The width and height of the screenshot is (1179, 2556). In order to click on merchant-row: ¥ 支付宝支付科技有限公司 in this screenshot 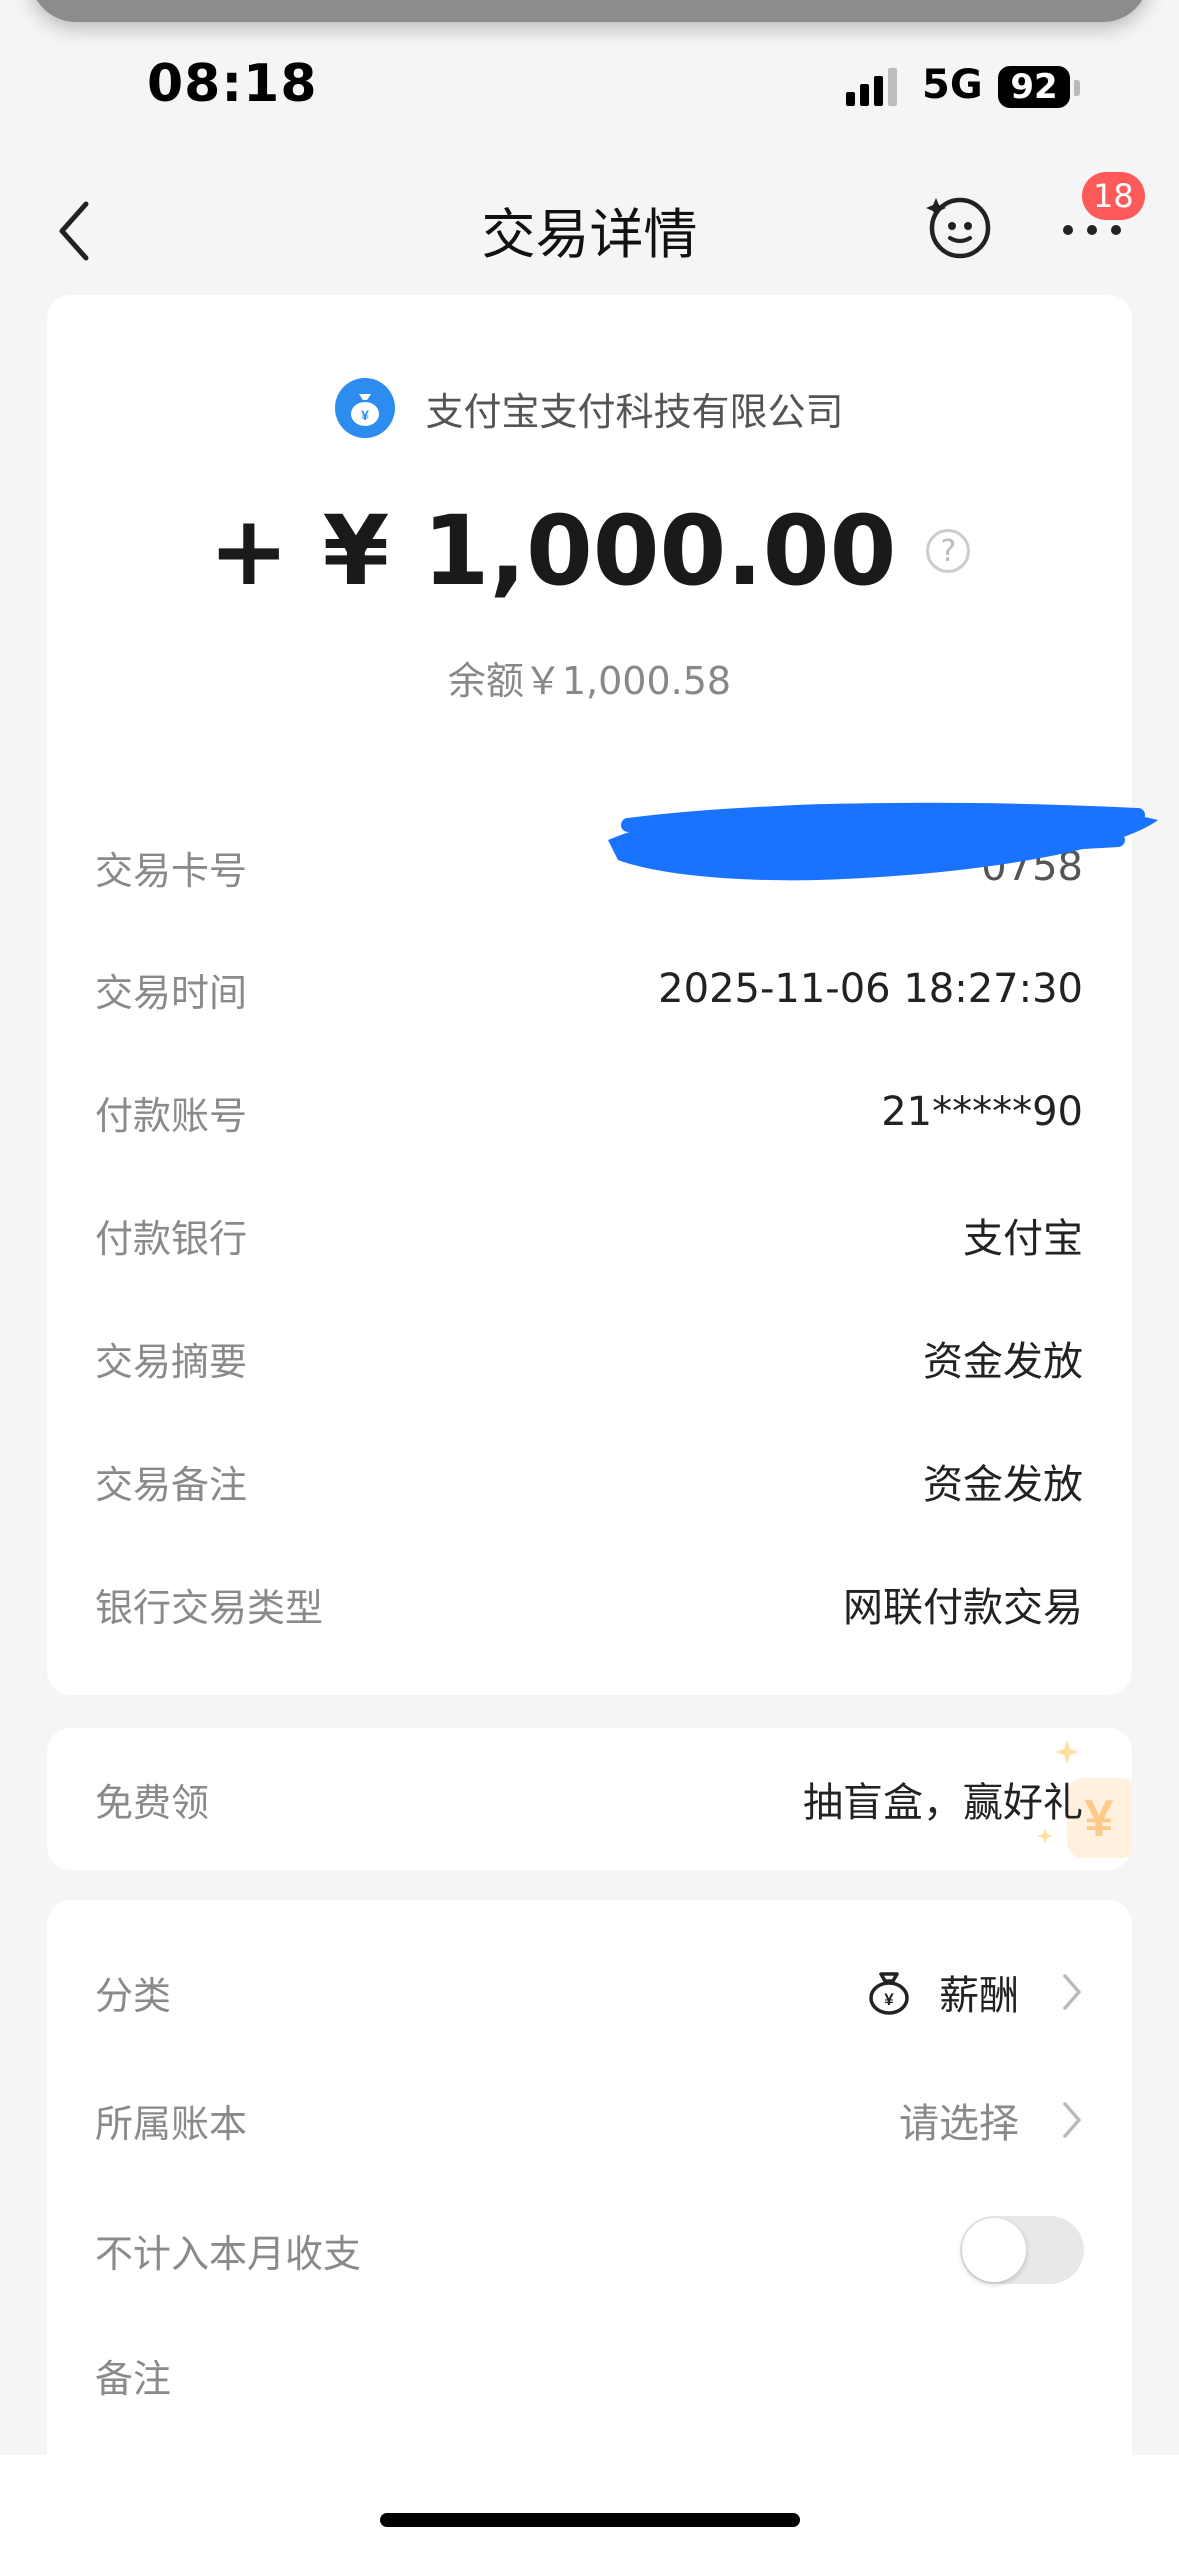, I will do `click(589, 408)`.